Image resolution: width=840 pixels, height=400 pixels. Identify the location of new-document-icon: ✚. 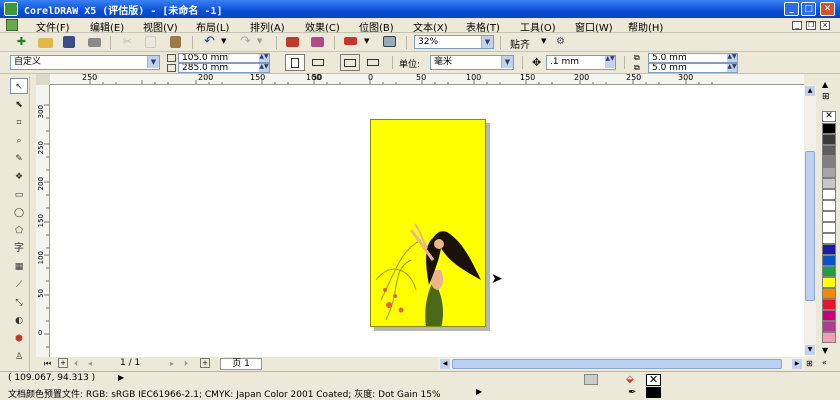
(21, 42).